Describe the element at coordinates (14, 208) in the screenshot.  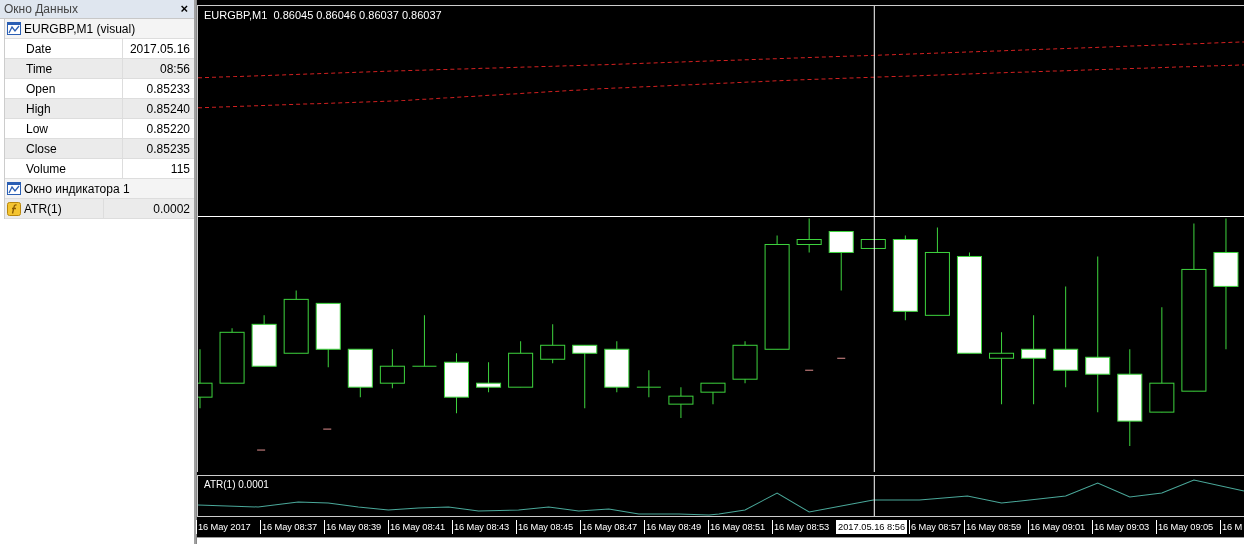
I see `function-icon` at that location.